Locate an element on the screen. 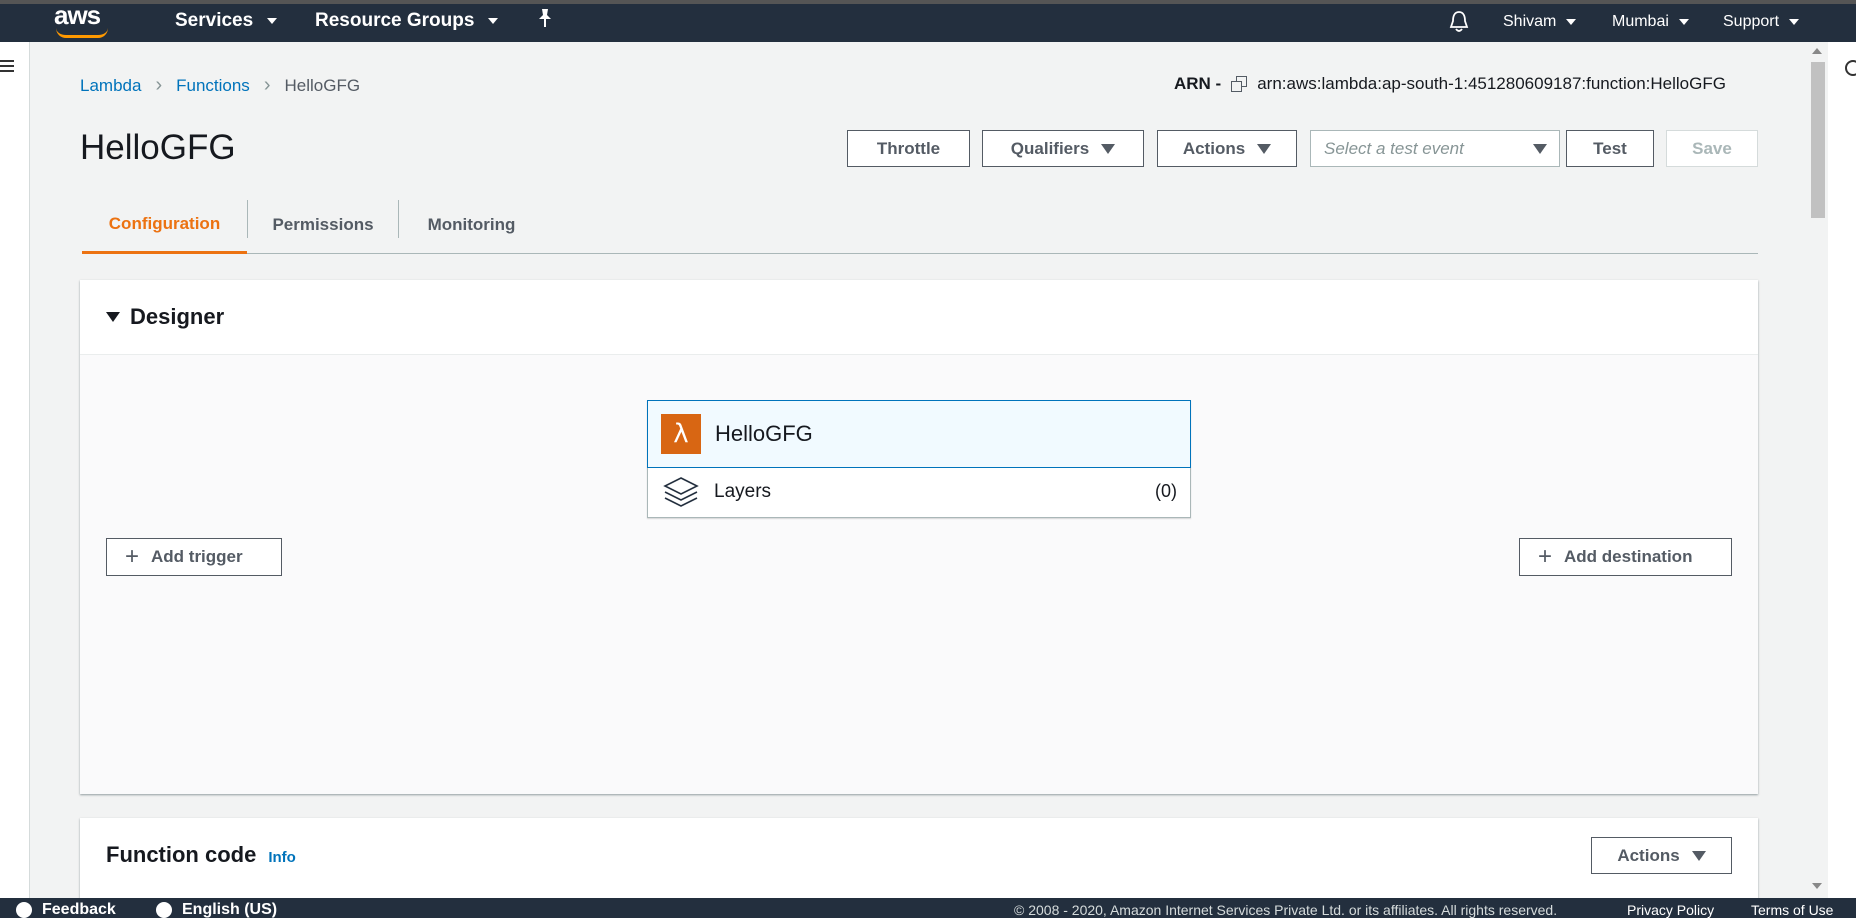  layers-count: (0) is located at coordinates (1166, 491).